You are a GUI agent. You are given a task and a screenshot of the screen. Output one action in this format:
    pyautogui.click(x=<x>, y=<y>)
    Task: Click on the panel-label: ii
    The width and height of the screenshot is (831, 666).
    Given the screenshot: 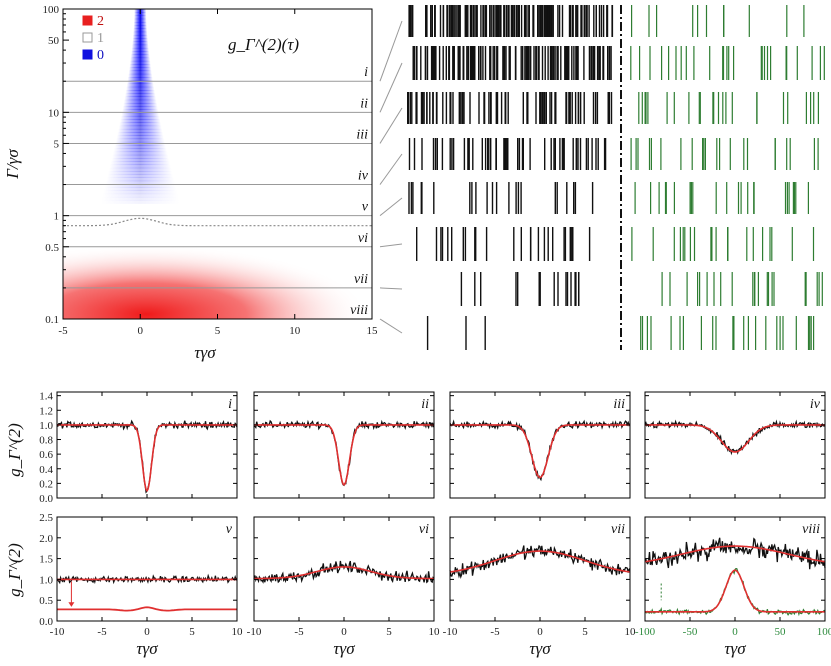 What is the action you would take?
    pyautogui.click(x=425, y=404)
    